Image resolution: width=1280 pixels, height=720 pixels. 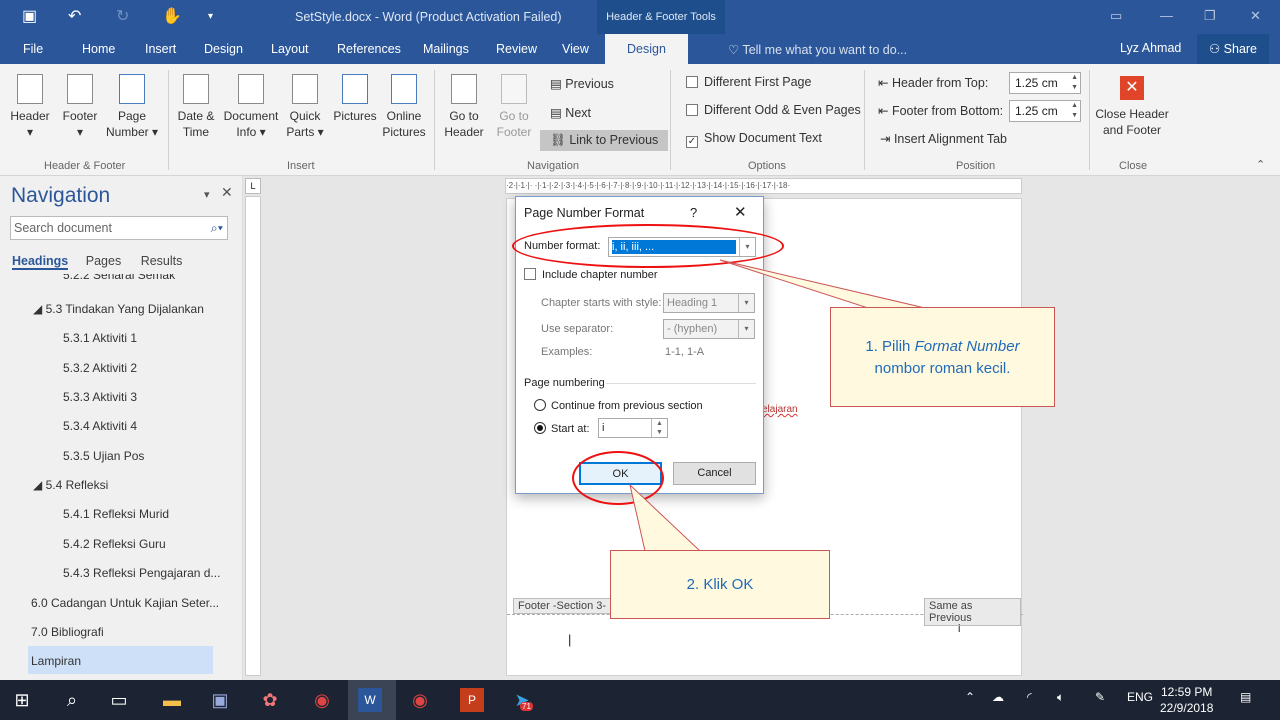 What do you see at coordinates (1260, 164) in the screenshot?
I see `collapse-ribbon-icon: ⌃` at bounding box center [1260, 164].